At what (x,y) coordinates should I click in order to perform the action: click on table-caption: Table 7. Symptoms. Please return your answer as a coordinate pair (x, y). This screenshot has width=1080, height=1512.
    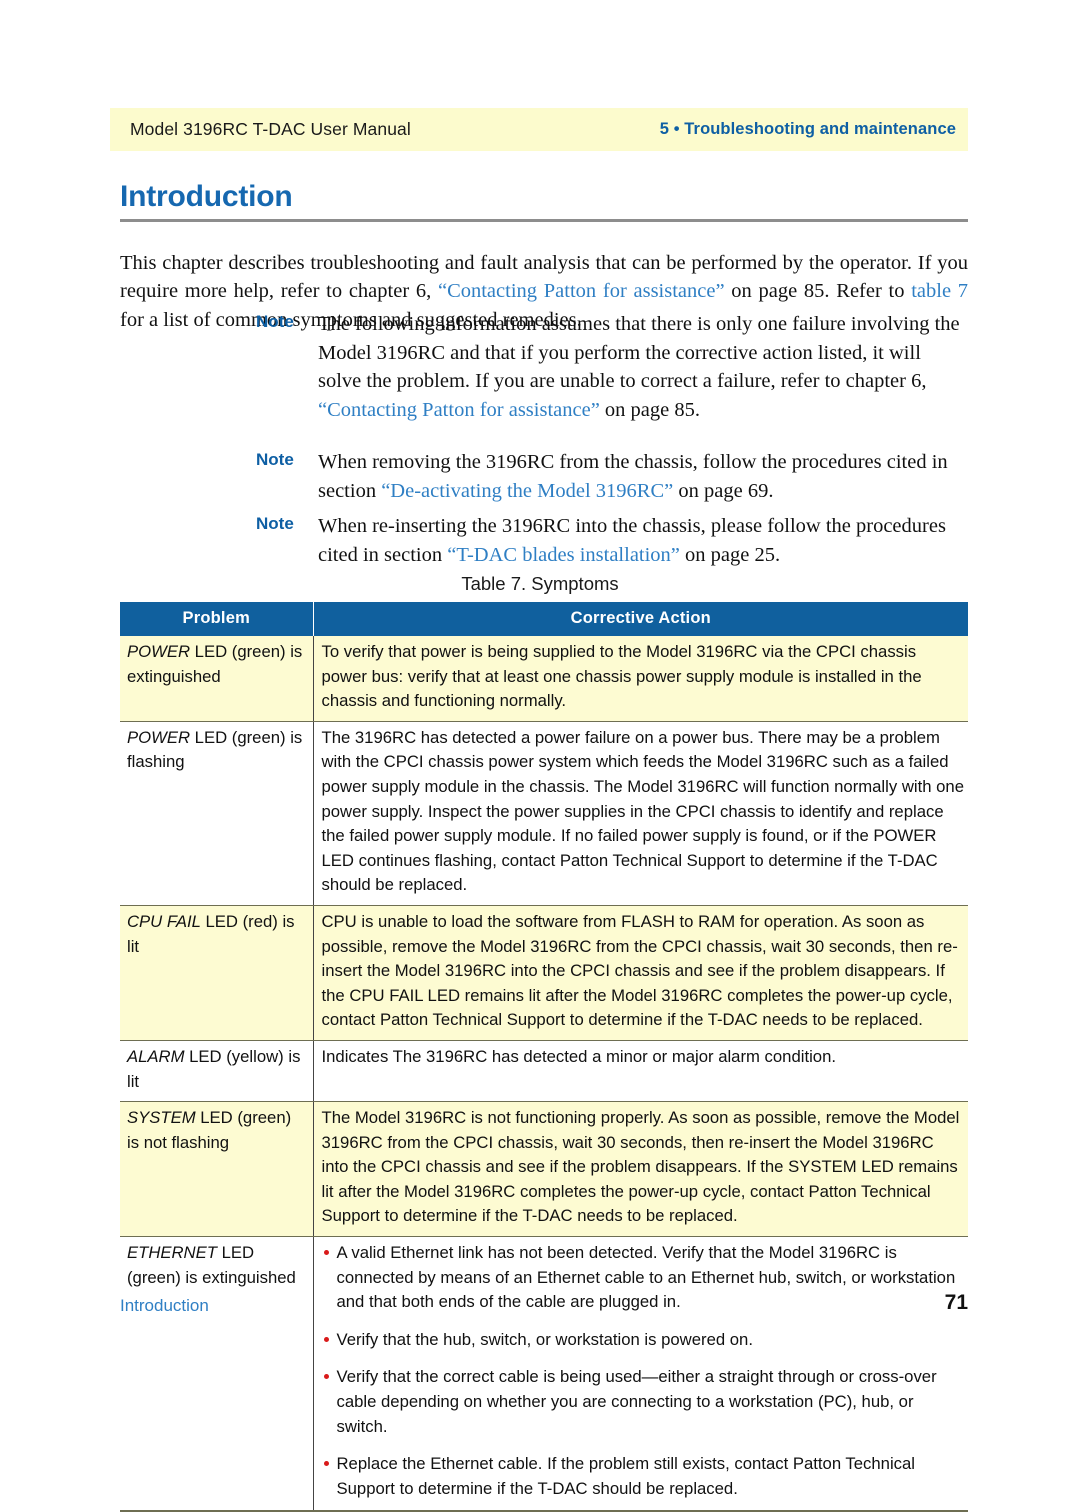
    Looking at the image, I should click on (540, 583).